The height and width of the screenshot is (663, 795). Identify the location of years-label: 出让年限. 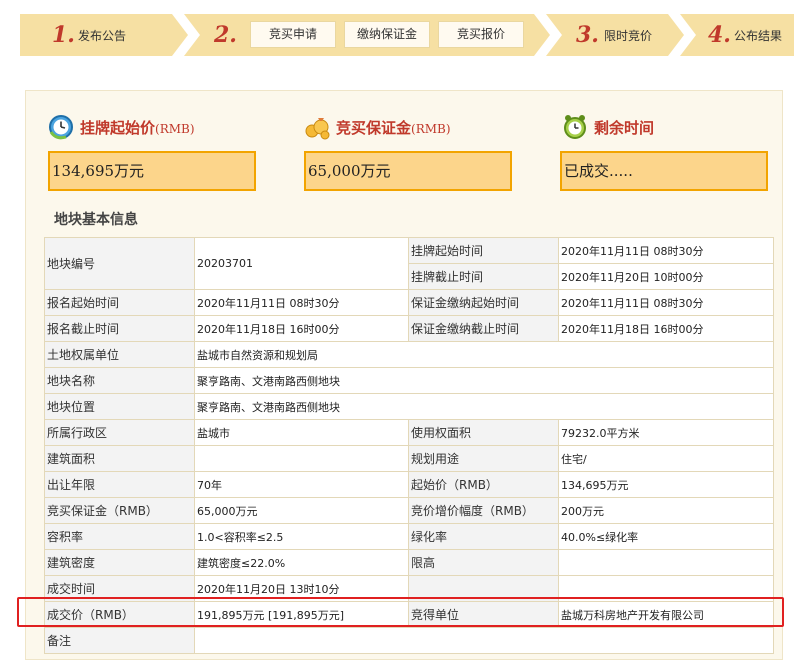
(119, 484).